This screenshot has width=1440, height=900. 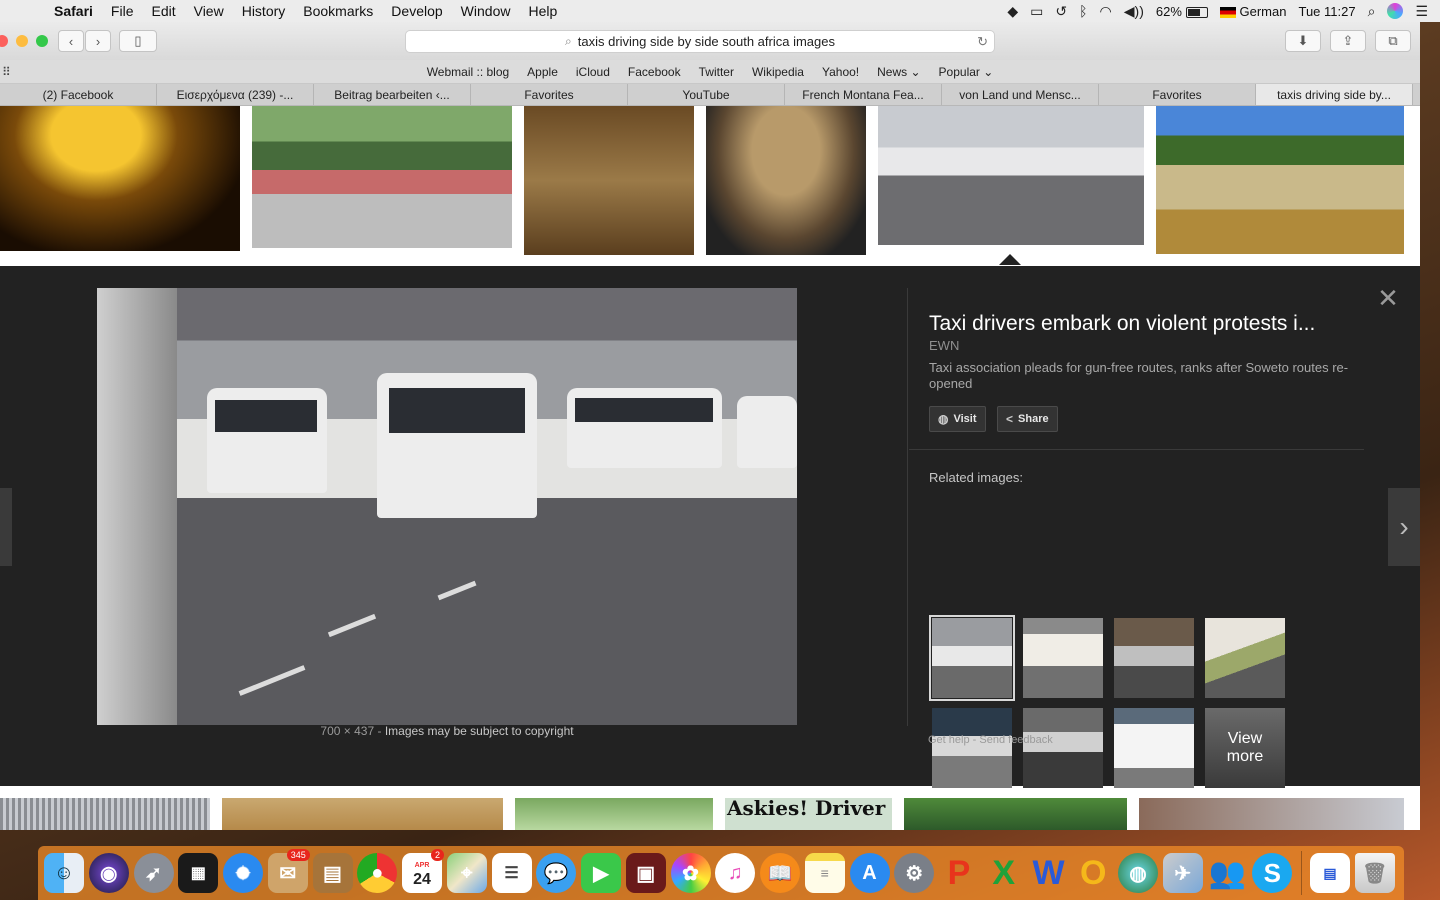 What do you see at coordinates (542, 72) in the screenshot?
I see `fav-apple: Apple` at bounding box center [542, 72].